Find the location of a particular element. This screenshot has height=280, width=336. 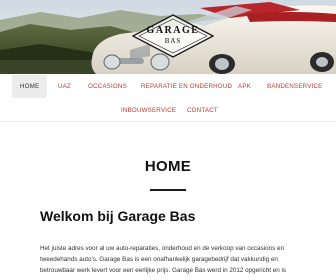

nav-item-occasions: OCCASIONS is located at coordinates (107, 86).